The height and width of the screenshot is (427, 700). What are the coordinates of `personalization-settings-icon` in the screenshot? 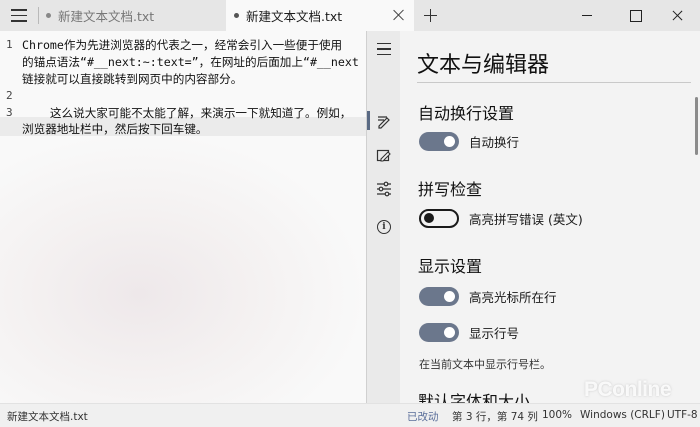 It's located at (384, 156).